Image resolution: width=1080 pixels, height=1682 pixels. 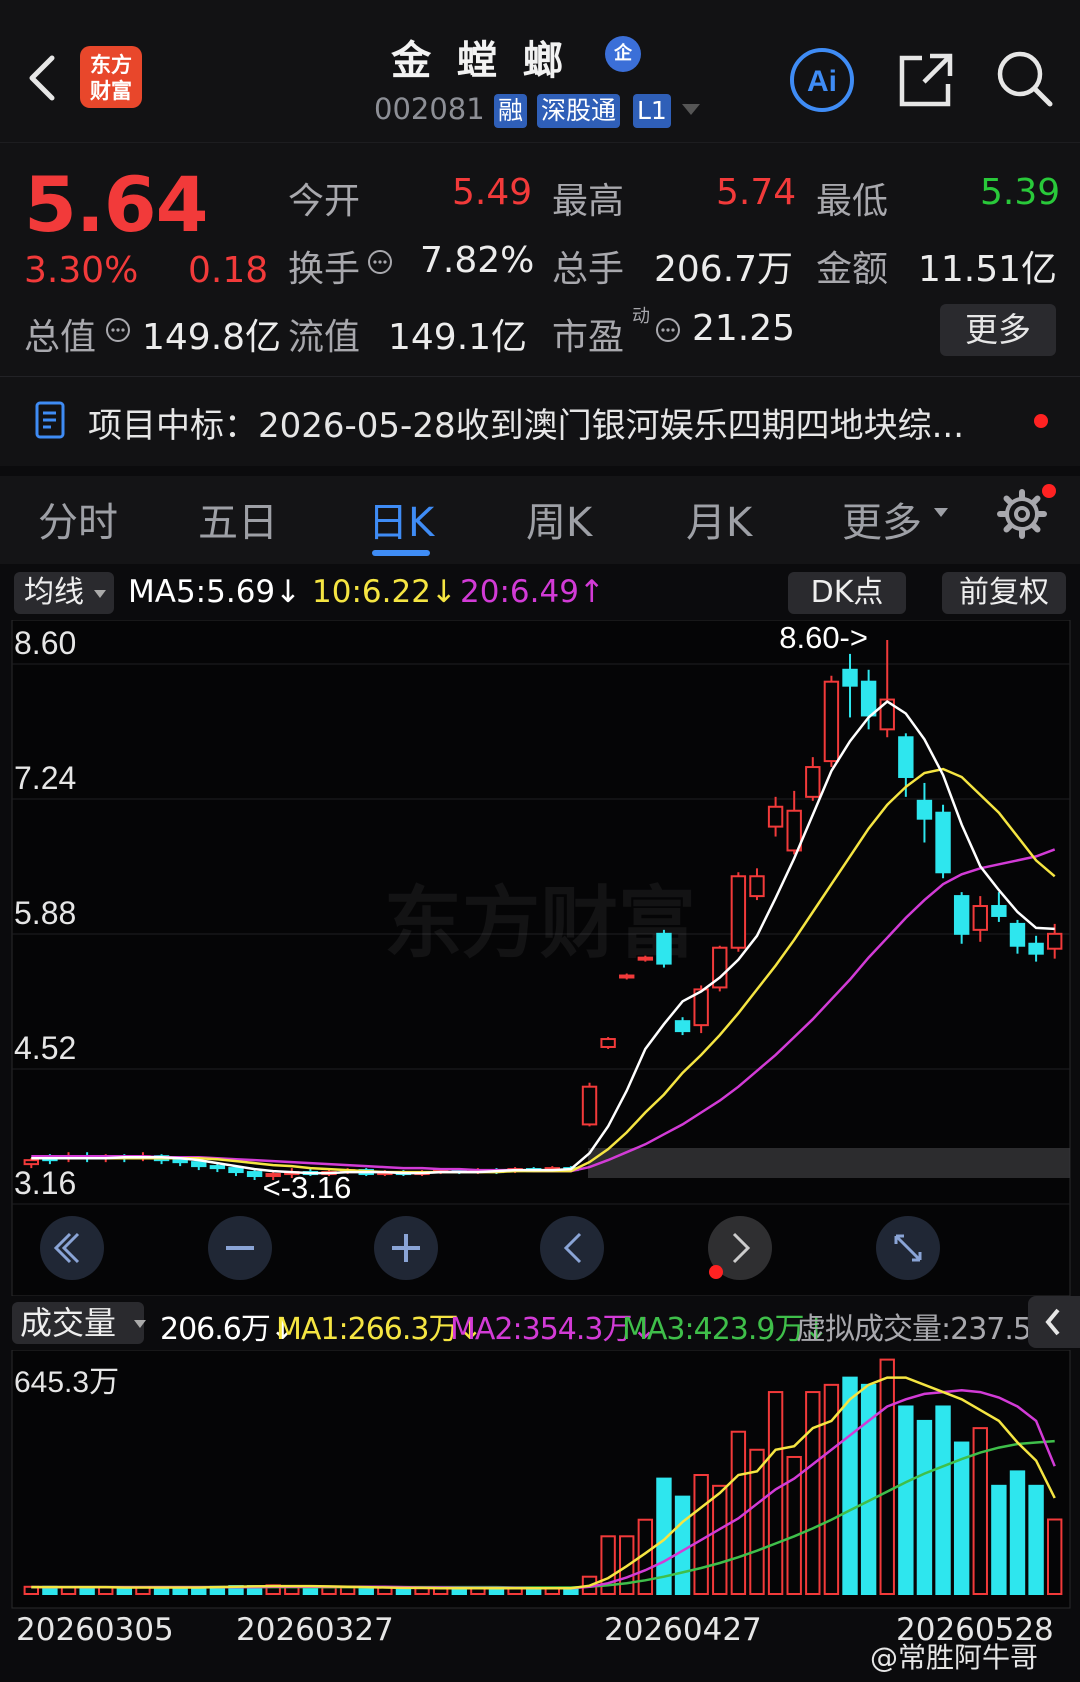 I want to click on y-tick-label: 3.16, so click(x=45, y=1183).